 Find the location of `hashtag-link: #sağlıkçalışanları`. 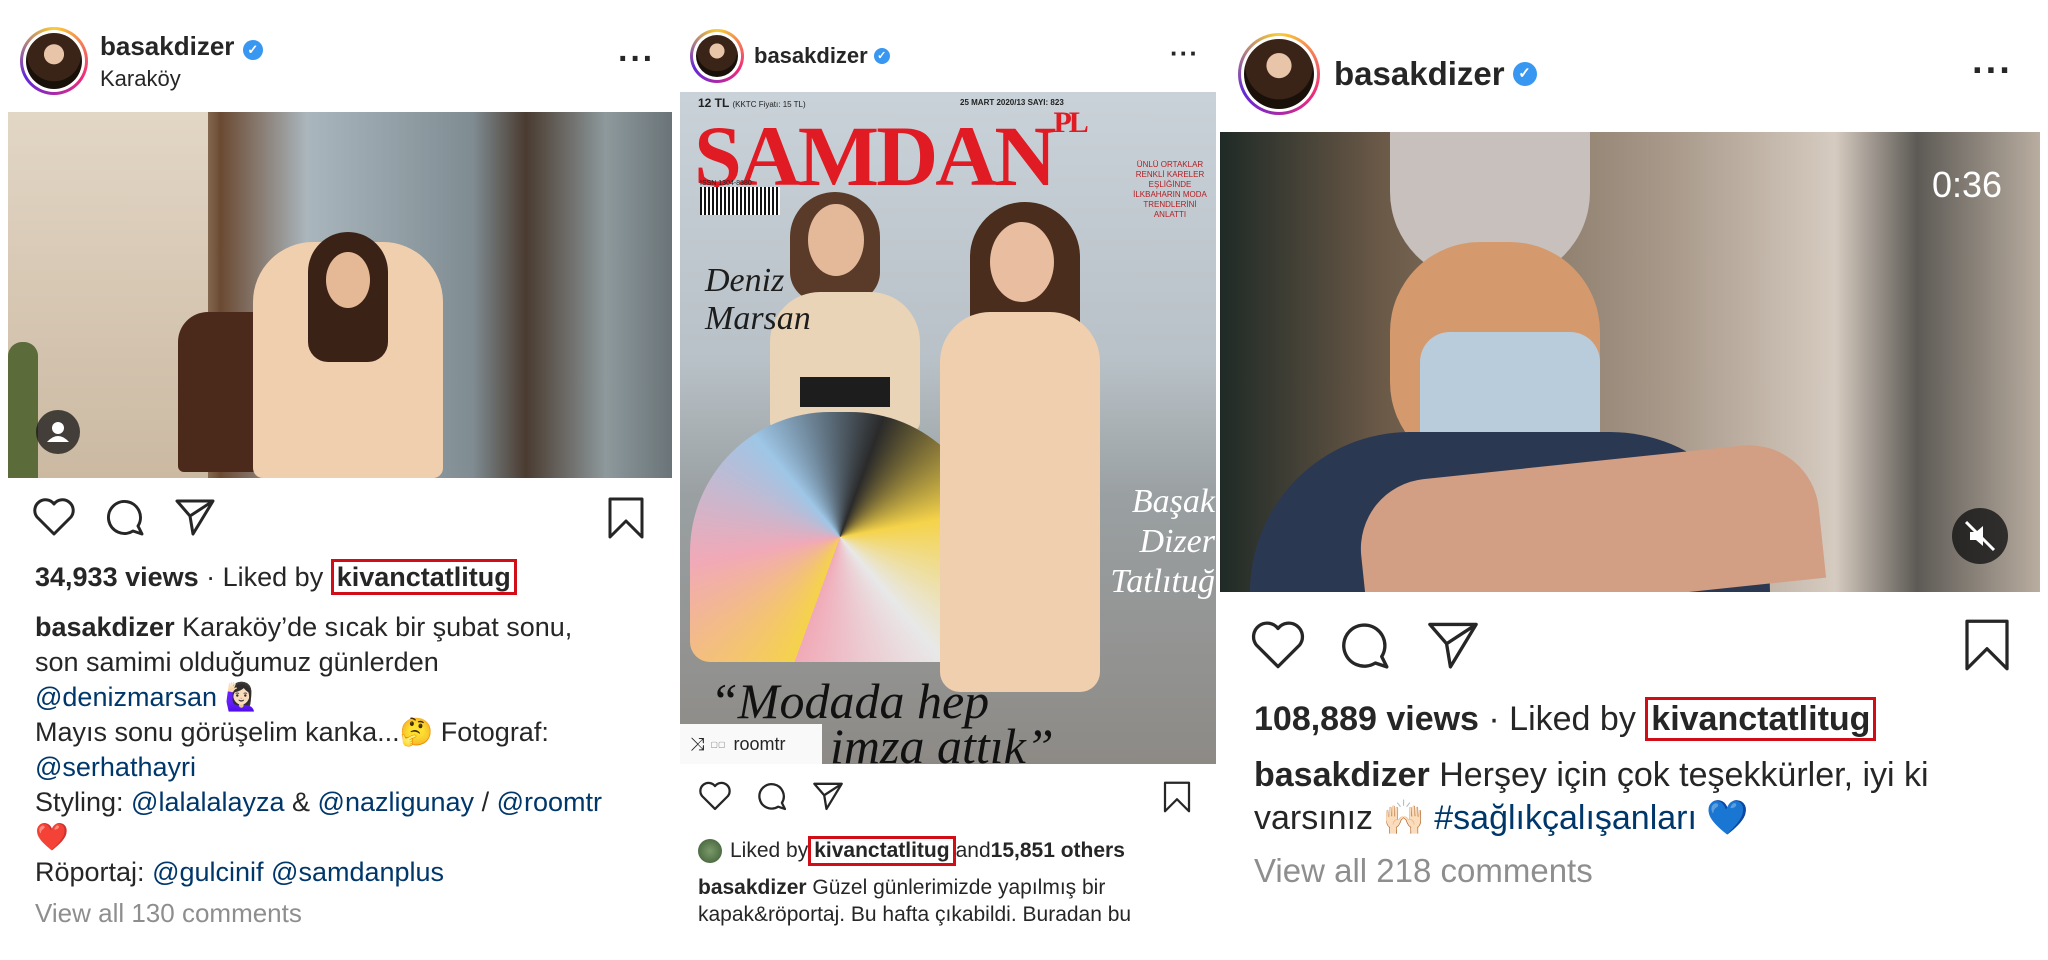

hashtag-link: #sağlıkçalışanları is located at coordinates (1565, 818).